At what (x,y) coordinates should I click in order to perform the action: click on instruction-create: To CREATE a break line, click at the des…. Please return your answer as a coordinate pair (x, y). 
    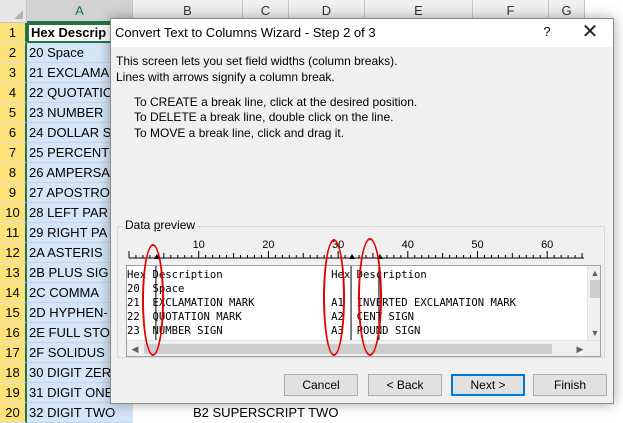
    Looking at the image, I should click on (276, 102).